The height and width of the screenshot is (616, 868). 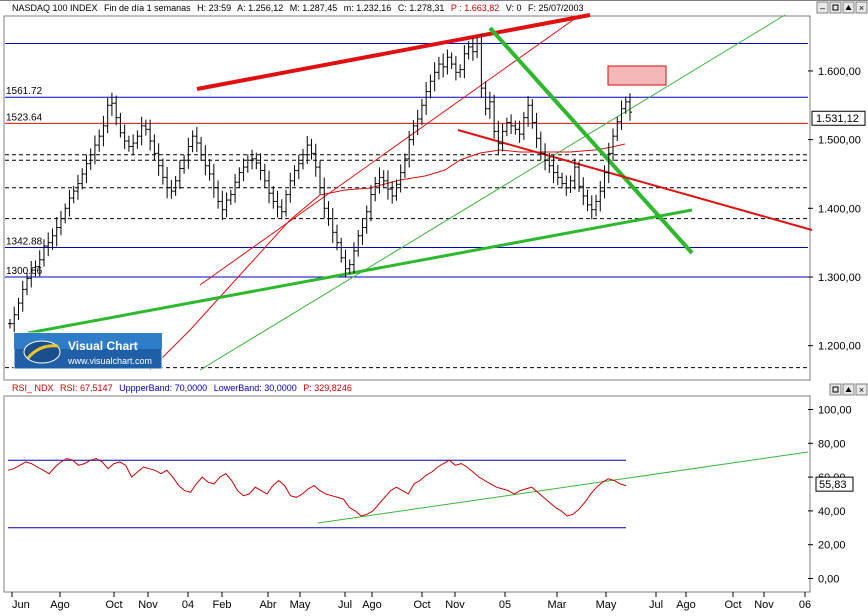 What do you see at coordinates (222, 605) in the screenshot?
I see `x-tick-label: Feb` at bounding box center [222, 605].